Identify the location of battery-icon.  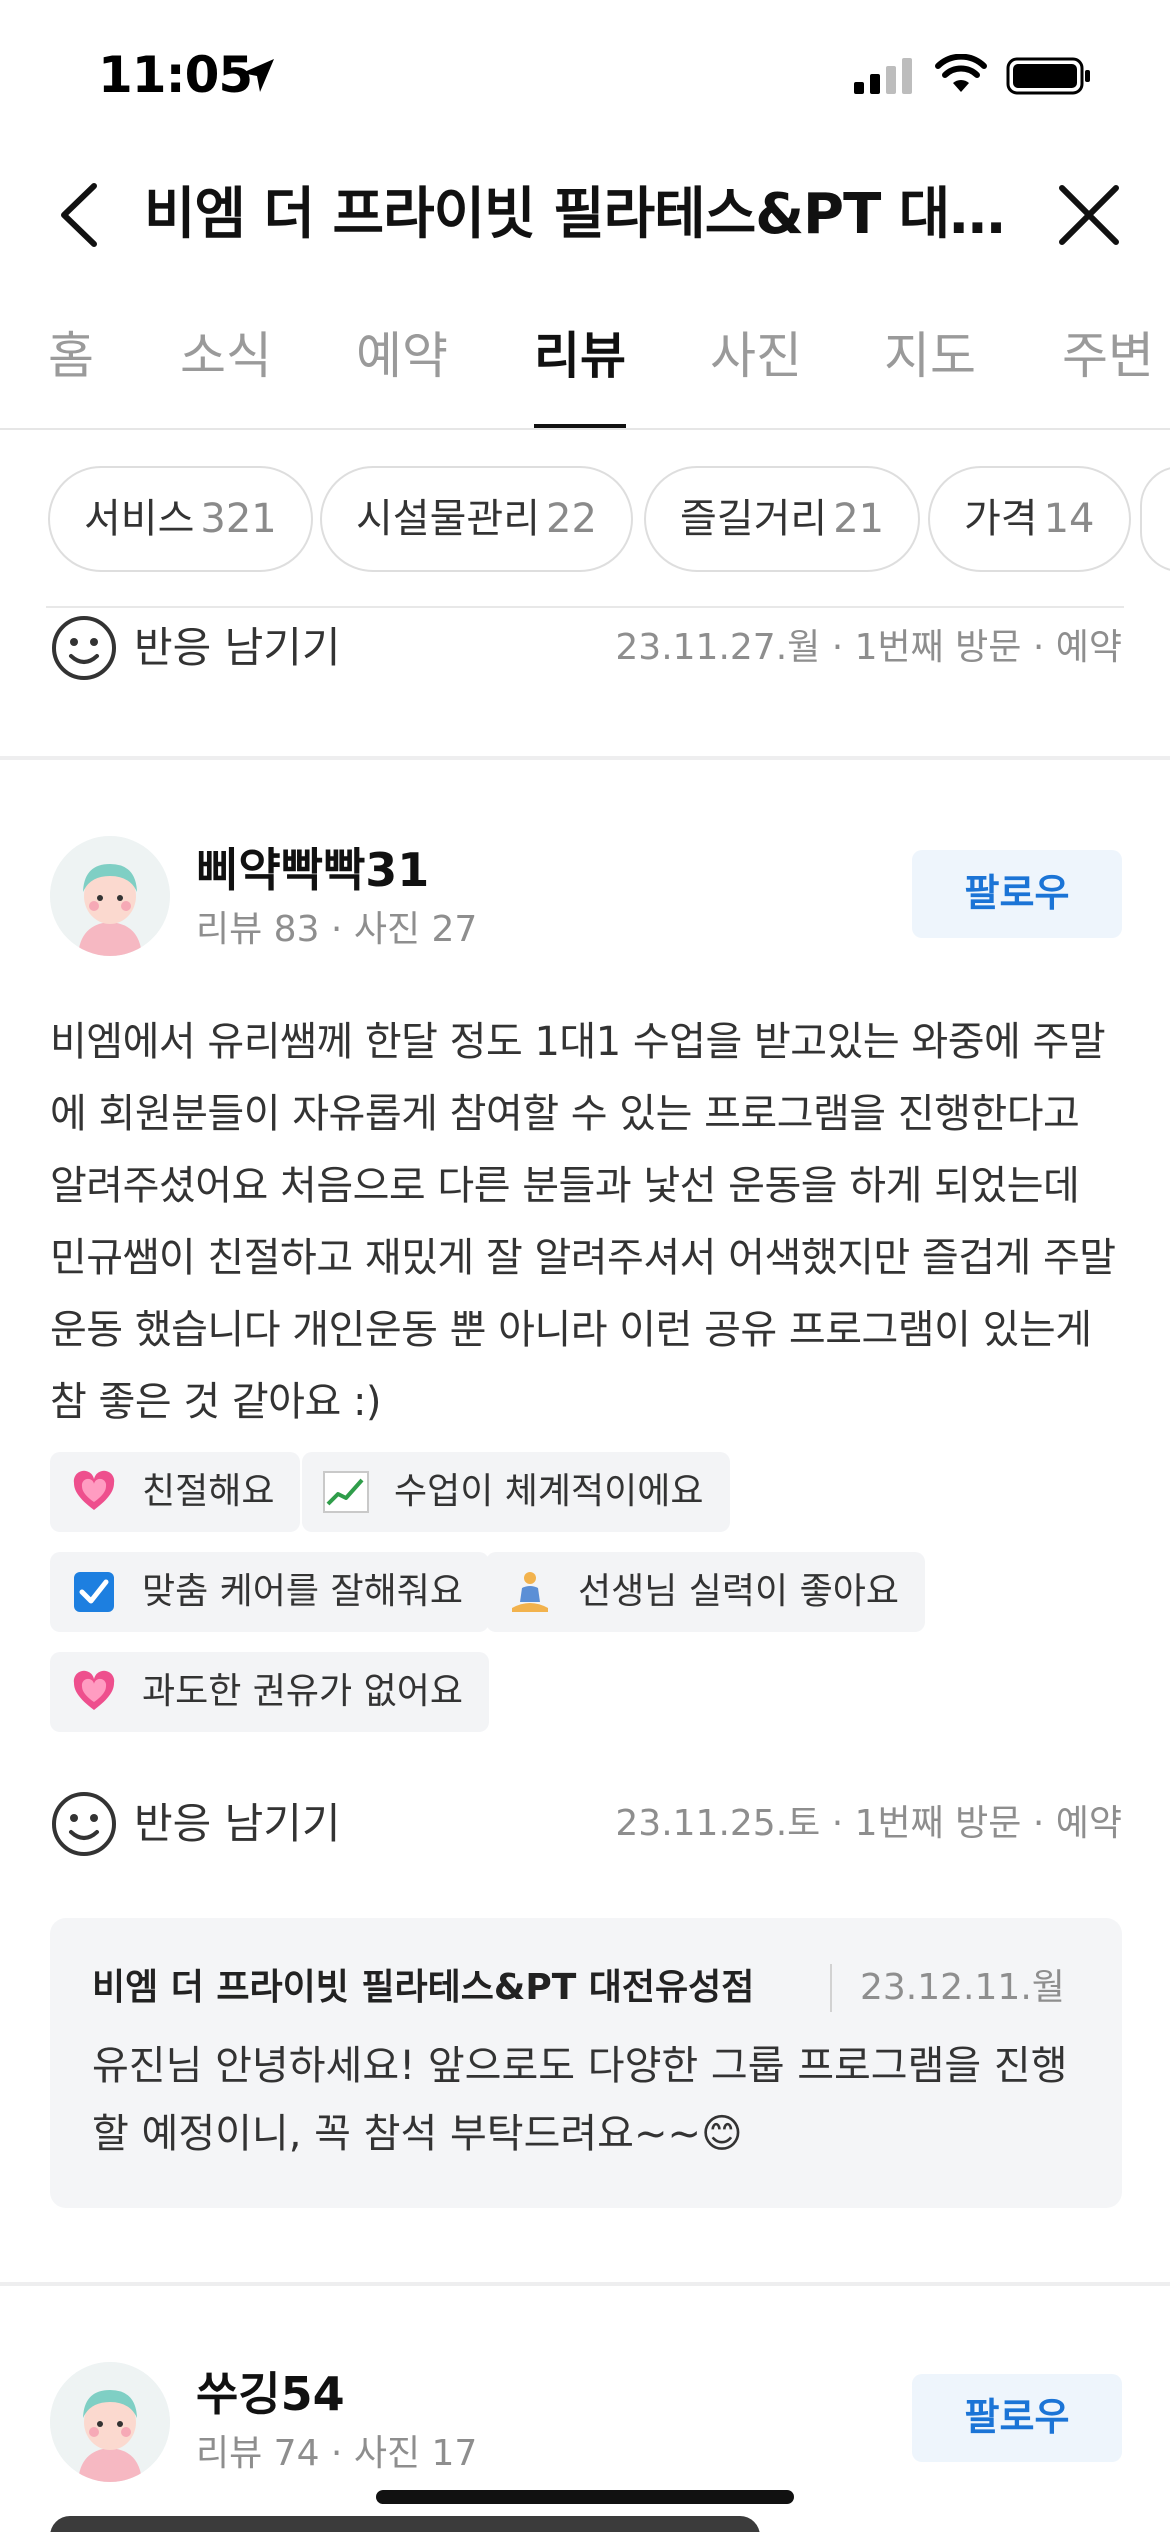
(1048, 76).